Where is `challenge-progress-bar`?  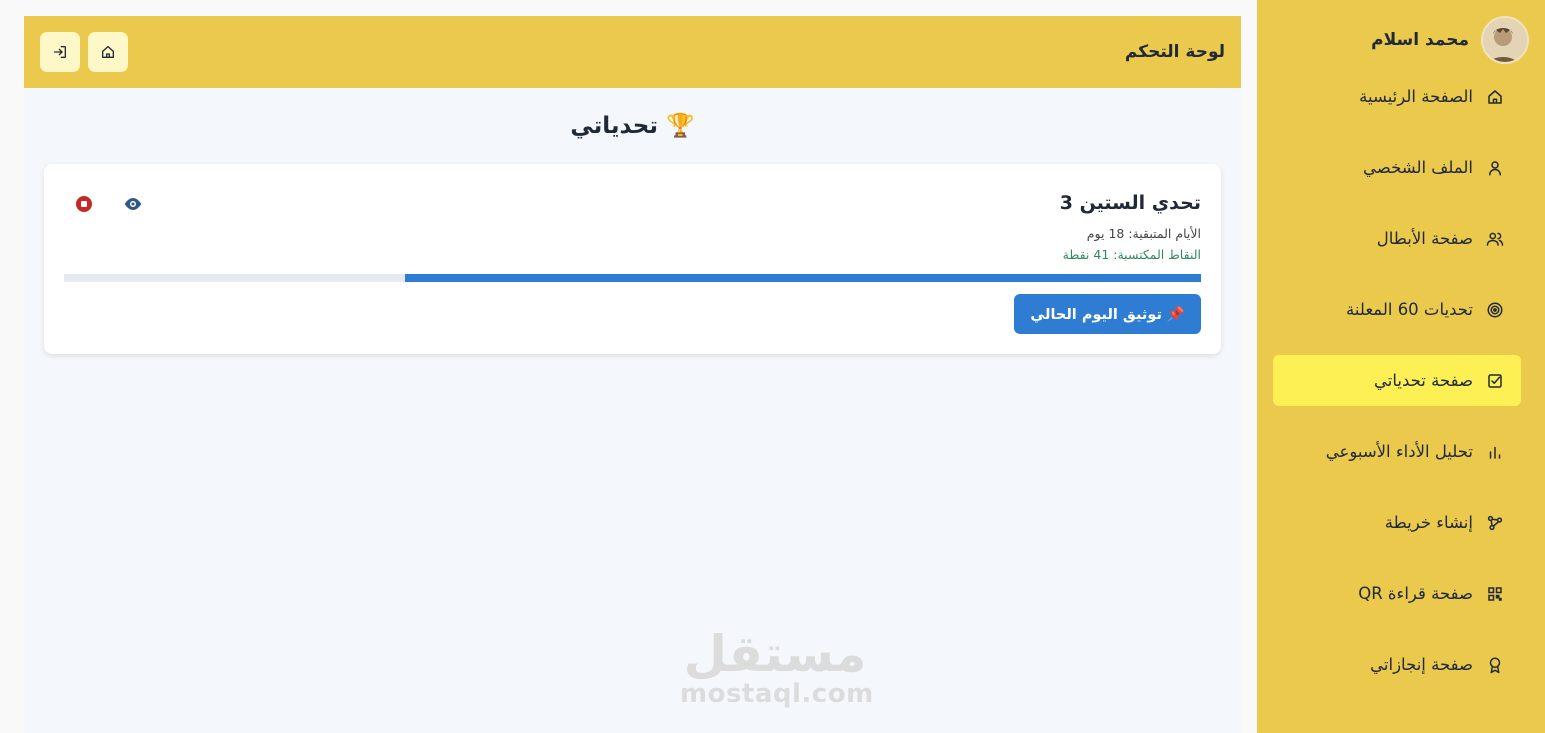 challenge-progress-bar is located at coordinates (632, 278).